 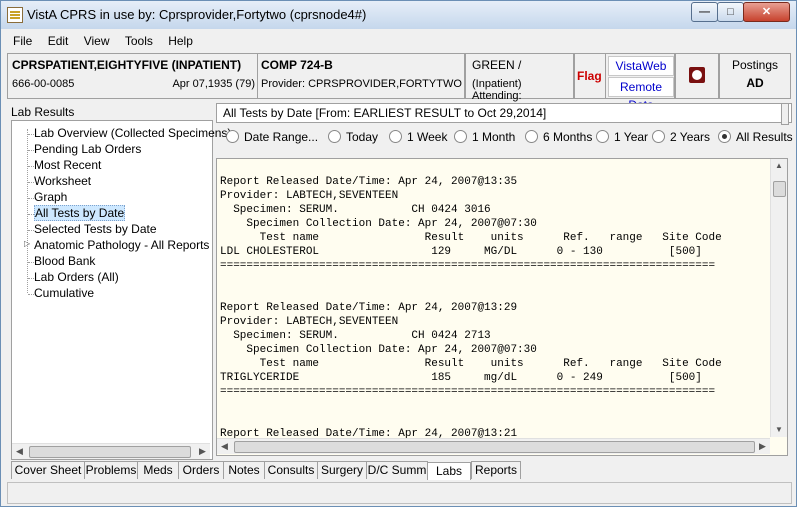 I want to click on tab-dc-summ: D/C Summ, so click(x=397, y=470).